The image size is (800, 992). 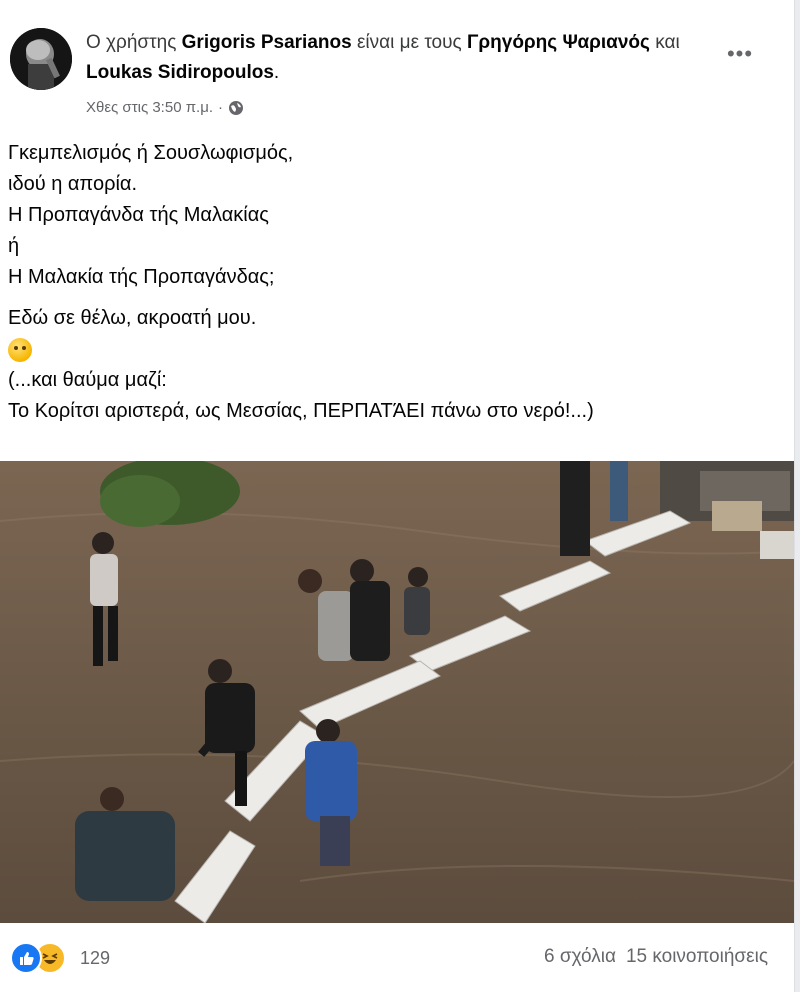 I want to click on post-line-2: ιδού η απορία., so click(x=73, y=184).